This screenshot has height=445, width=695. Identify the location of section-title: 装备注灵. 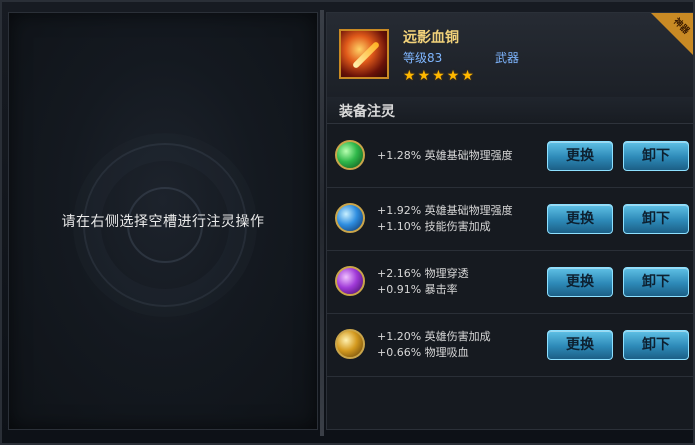
(367, 112).